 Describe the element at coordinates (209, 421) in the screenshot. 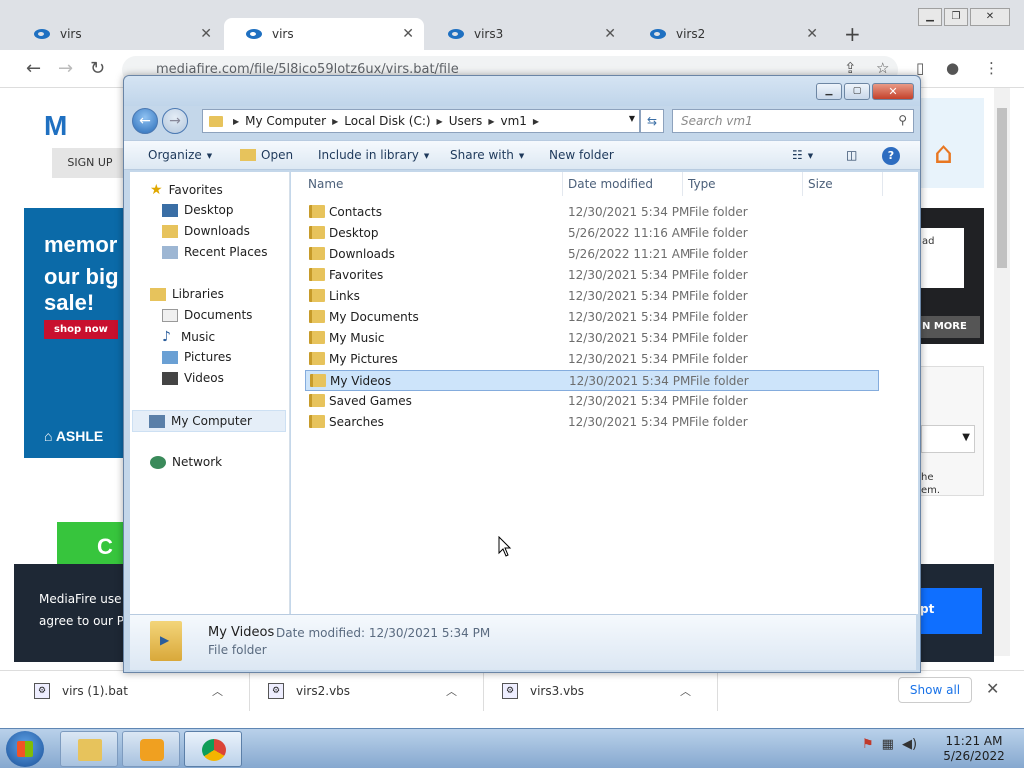

I see `nav-my-computer: My Computer` at that location.